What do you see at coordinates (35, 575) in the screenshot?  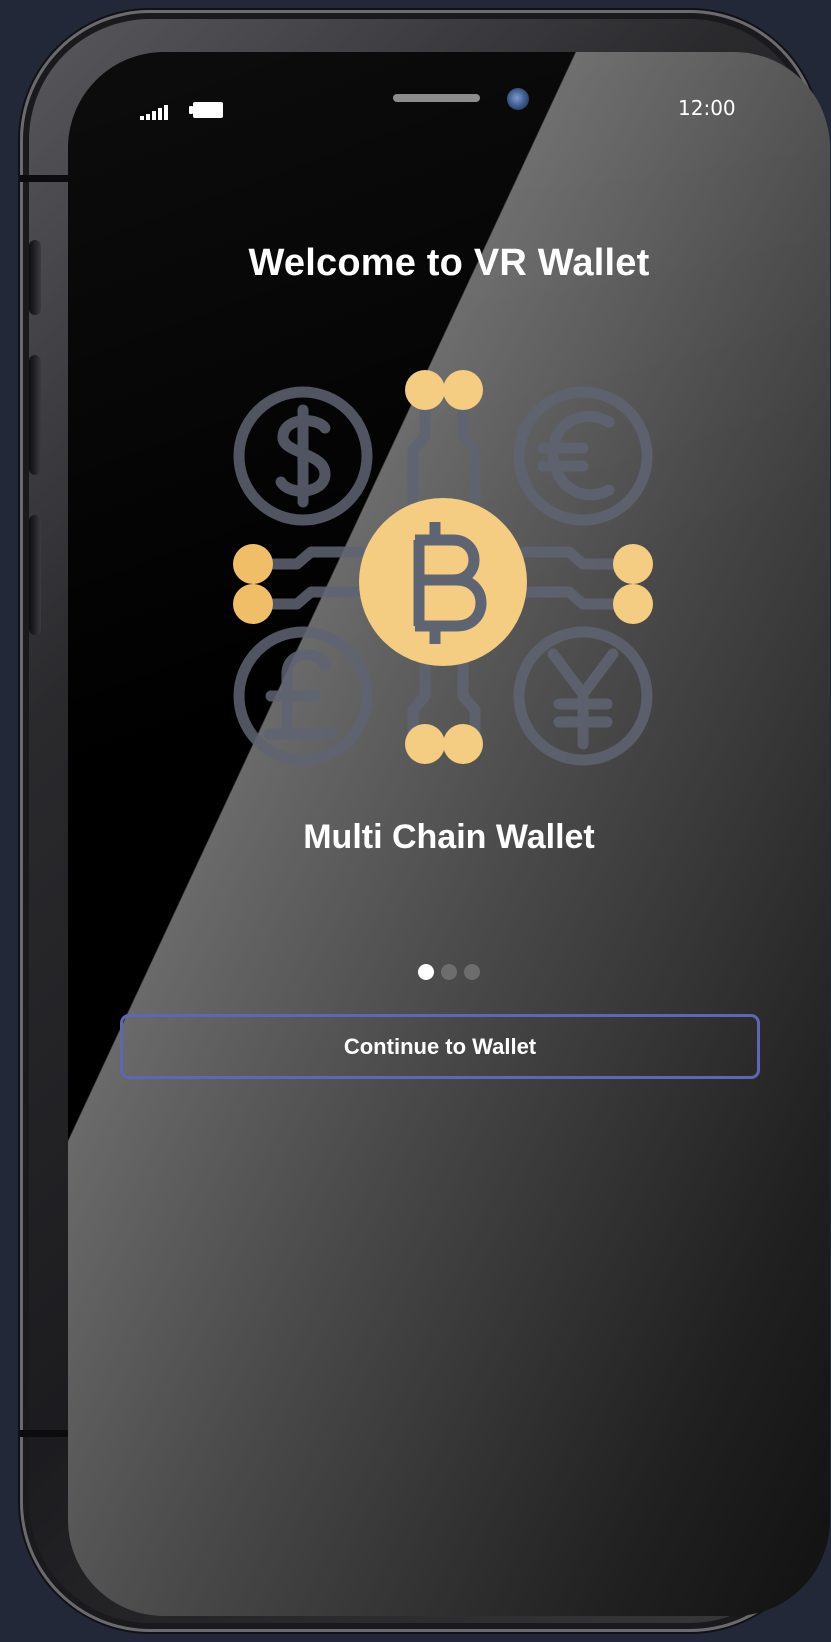 I see `volume-down-button` at bounding box center [35, 575].